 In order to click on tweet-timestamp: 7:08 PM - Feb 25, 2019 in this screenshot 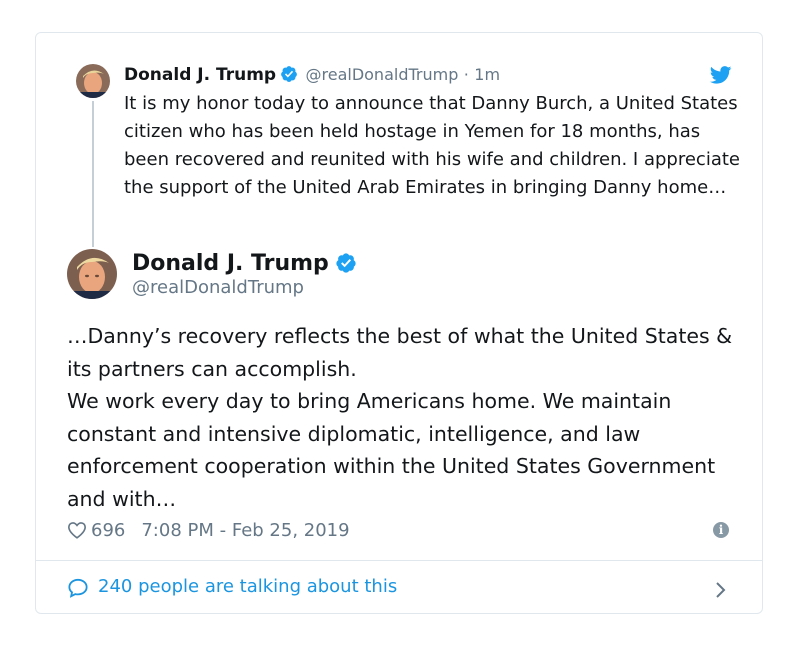, I will do `click(245, 530)`.